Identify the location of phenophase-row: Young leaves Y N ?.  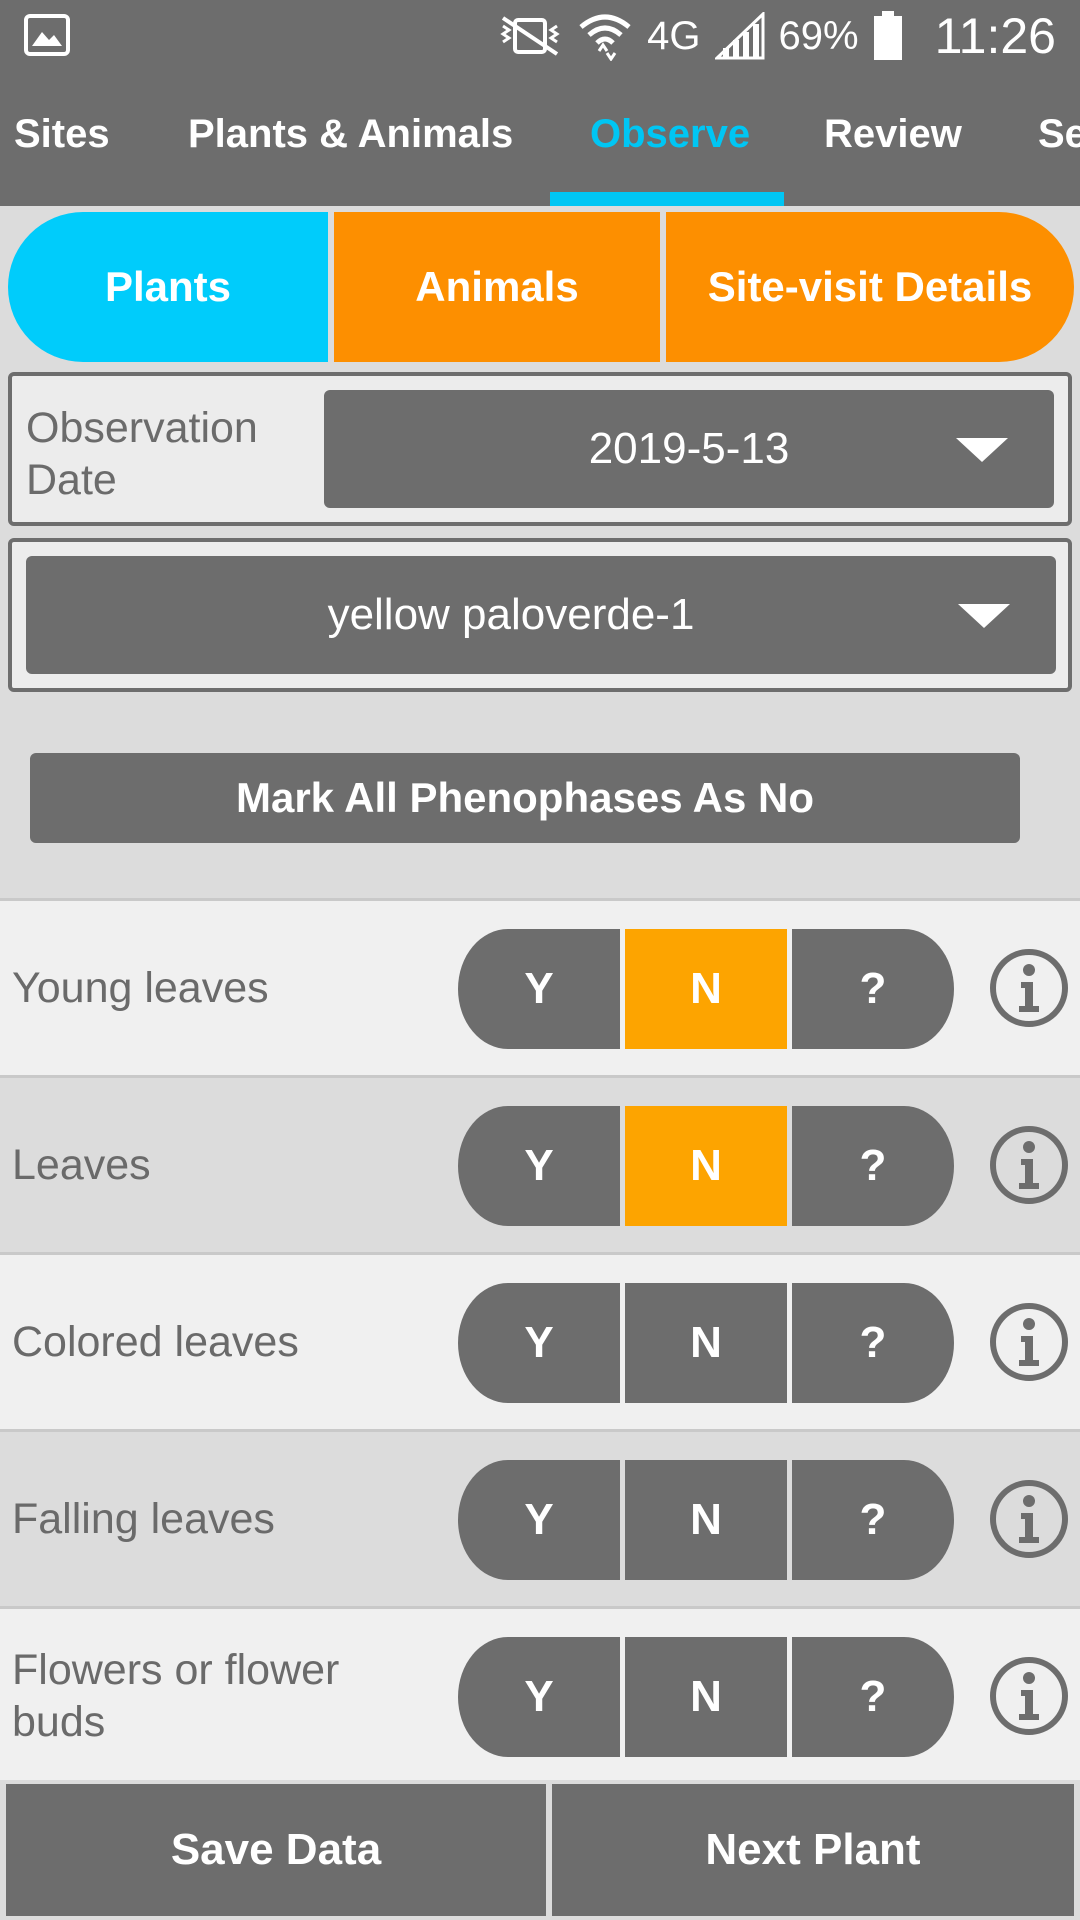
(540, 986).